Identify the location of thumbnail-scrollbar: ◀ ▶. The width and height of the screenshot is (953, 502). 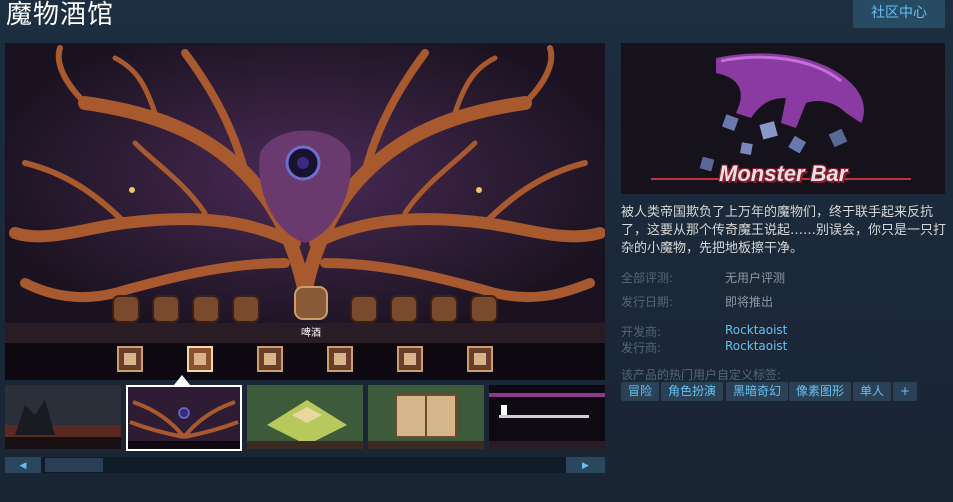
(305, 465).